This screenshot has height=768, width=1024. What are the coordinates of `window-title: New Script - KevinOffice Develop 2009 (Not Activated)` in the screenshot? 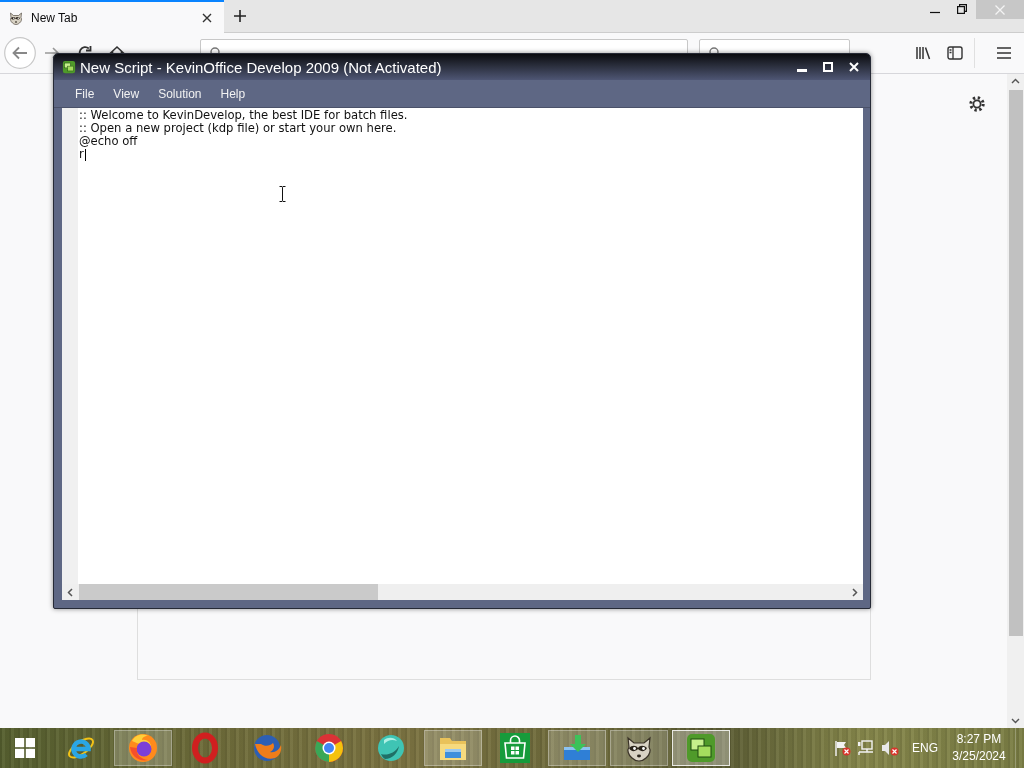 It's located at (261, 67).